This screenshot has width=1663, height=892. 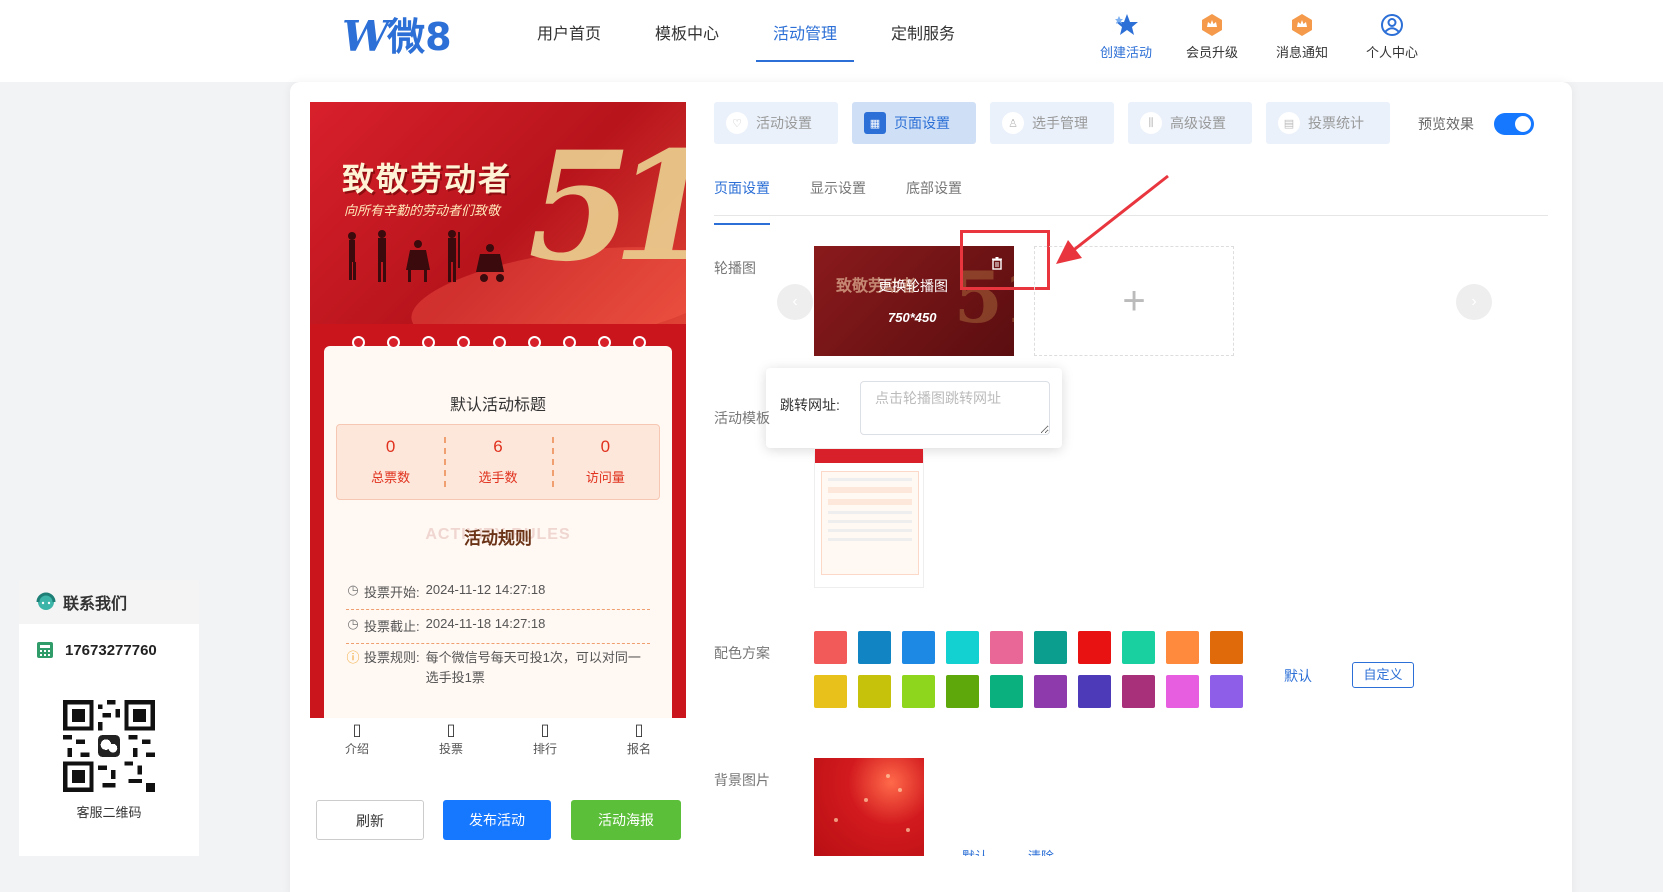 What do you see at coordinates (875, 123) in the screenshot?
I see `layout-icon: ▦` at bounding box center [875, 123].